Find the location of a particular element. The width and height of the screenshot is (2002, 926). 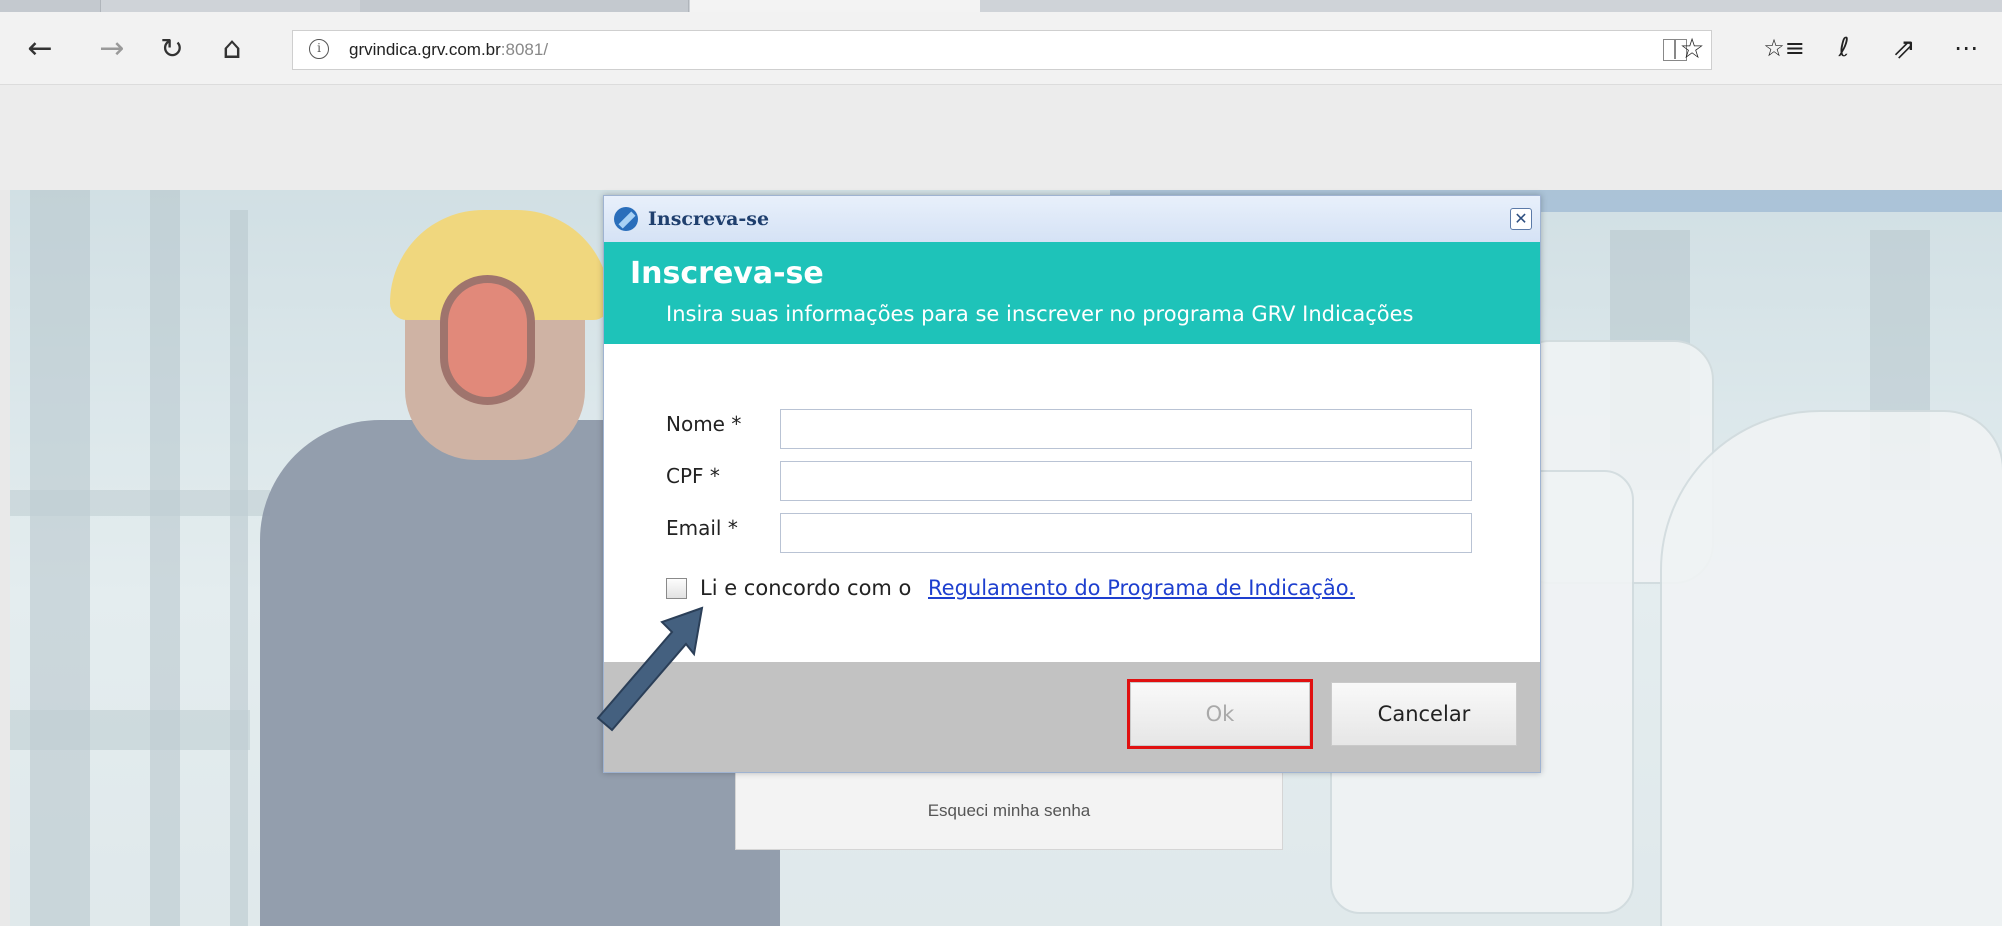

dialog-heading: Inscreva-se is located at coordinates (727, 273).